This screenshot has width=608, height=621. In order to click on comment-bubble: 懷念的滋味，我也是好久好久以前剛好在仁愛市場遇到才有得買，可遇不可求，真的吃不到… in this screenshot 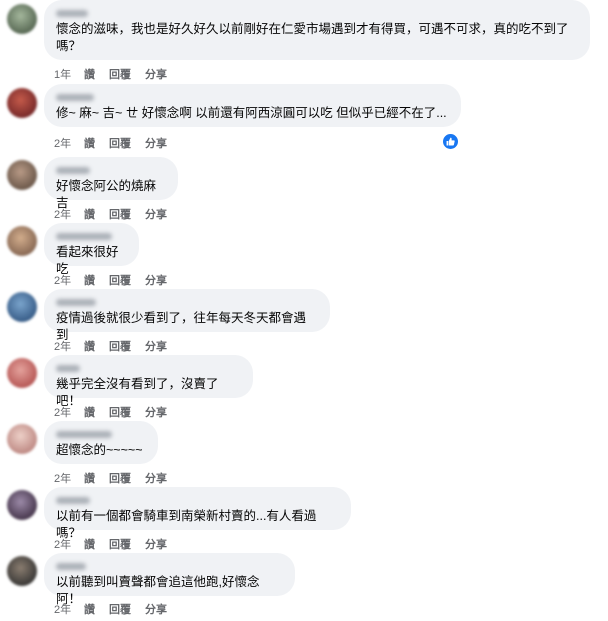, I will do `click(317, 30)`.